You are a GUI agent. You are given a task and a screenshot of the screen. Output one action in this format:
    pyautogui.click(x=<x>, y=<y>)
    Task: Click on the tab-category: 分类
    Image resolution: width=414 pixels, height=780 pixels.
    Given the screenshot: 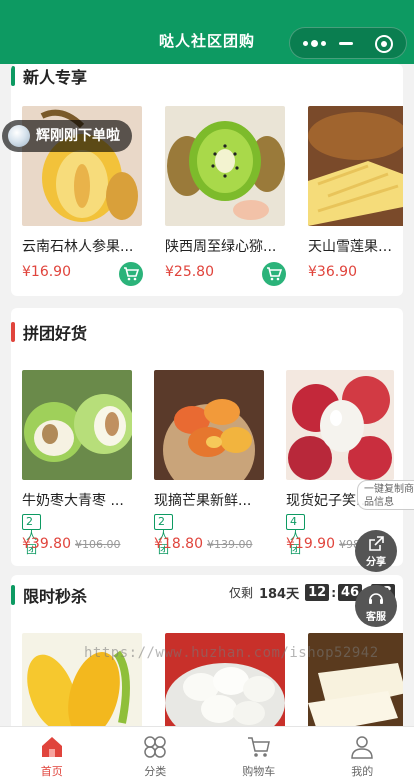 What is the action you would take?
    pyautogui.click(x=156, y=753)
    